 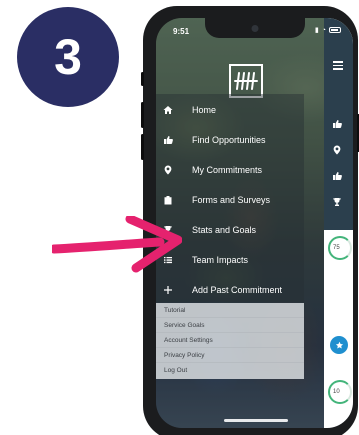 I want to click on menu-item-add-past-commitment: Add Past Commitment, so click(x=230, y=290).